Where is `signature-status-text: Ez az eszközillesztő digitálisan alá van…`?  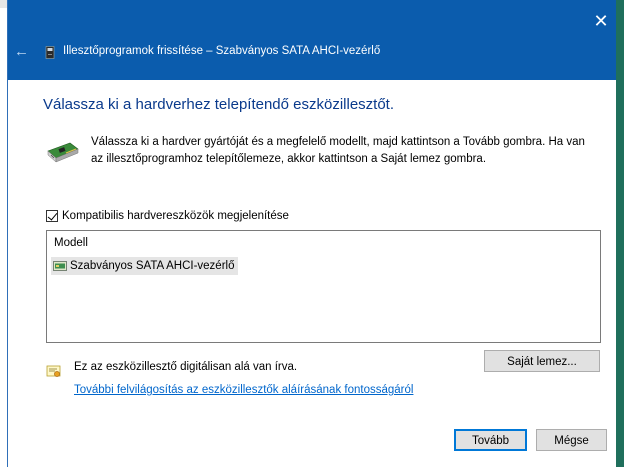 signature-status-text: Ez az eszközillesztő digitálisan alá van… is located at coordinates (186, 367).